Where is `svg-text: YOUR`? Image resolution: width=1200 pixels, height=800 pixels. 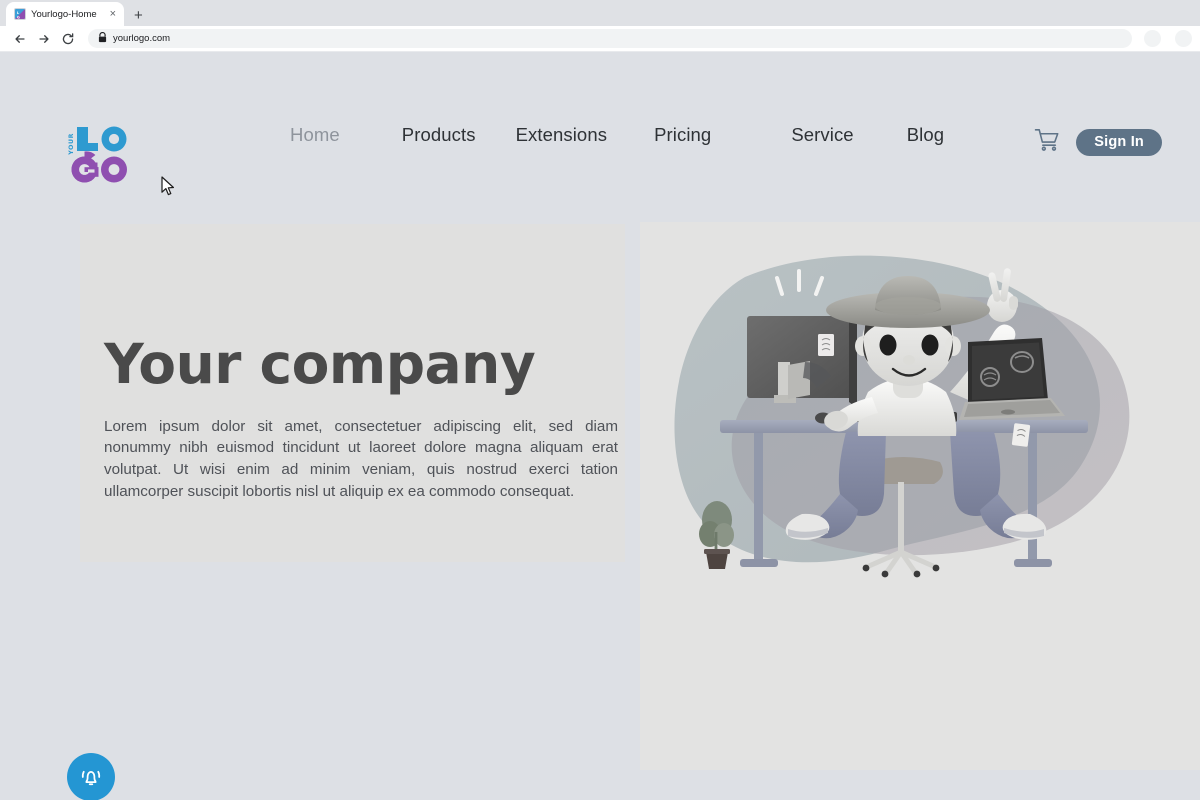 svg-text: YOUR is located at coordinates (71, 144).